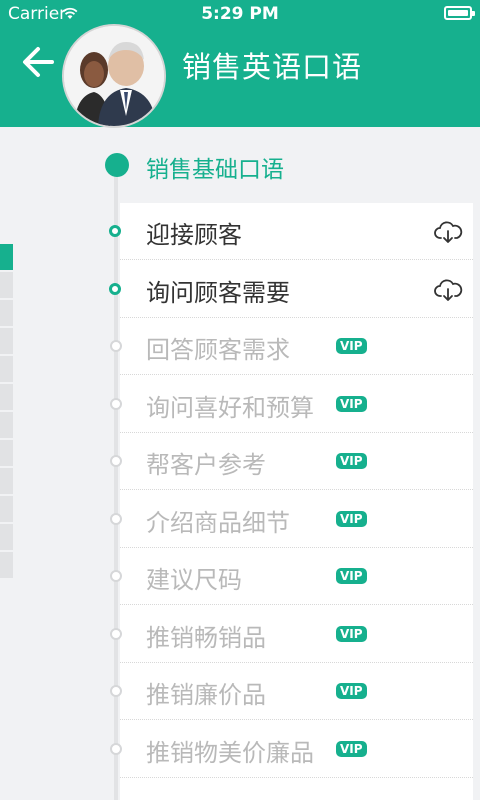  I want to click on lesson-item: 推销物美价廉品 VIP, so click(296, 749).